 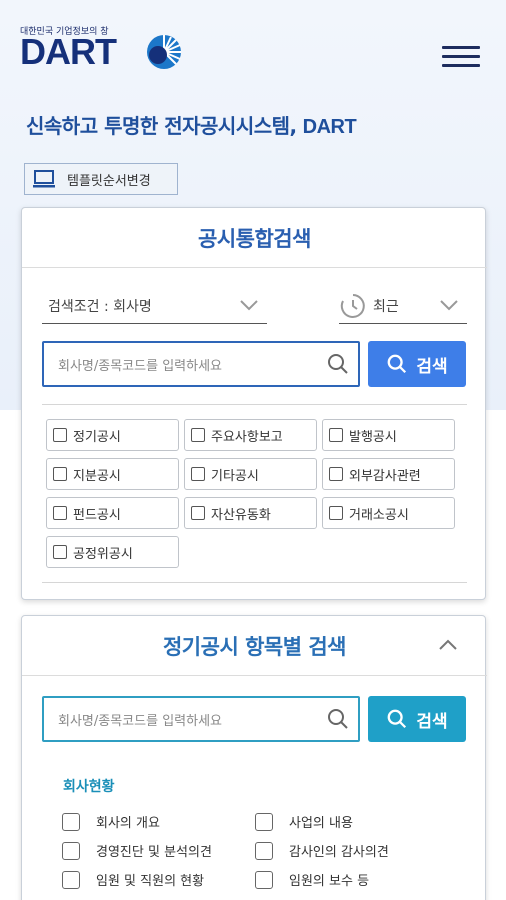 I want to click on report-item-checkbox: 사업의 내용, so click(x=304, y=821).